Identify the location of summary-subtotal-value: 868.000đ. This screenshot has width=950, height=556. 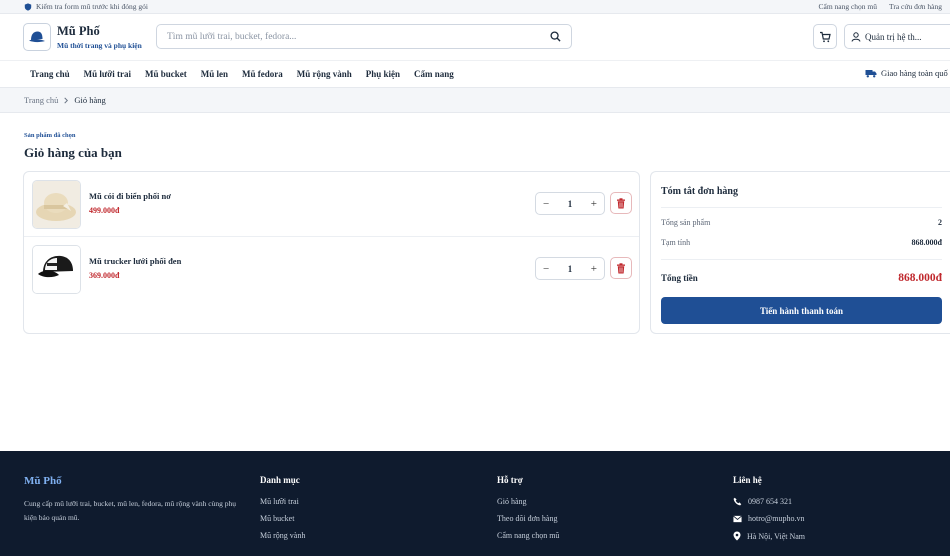
(926, 242).